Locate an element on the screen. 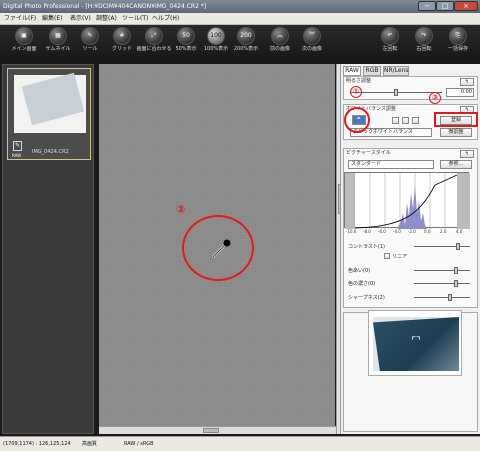 Image resolution: width=480 pixels, height=451 pixels. maximize-button: □ is located at coordinates (445, 6).